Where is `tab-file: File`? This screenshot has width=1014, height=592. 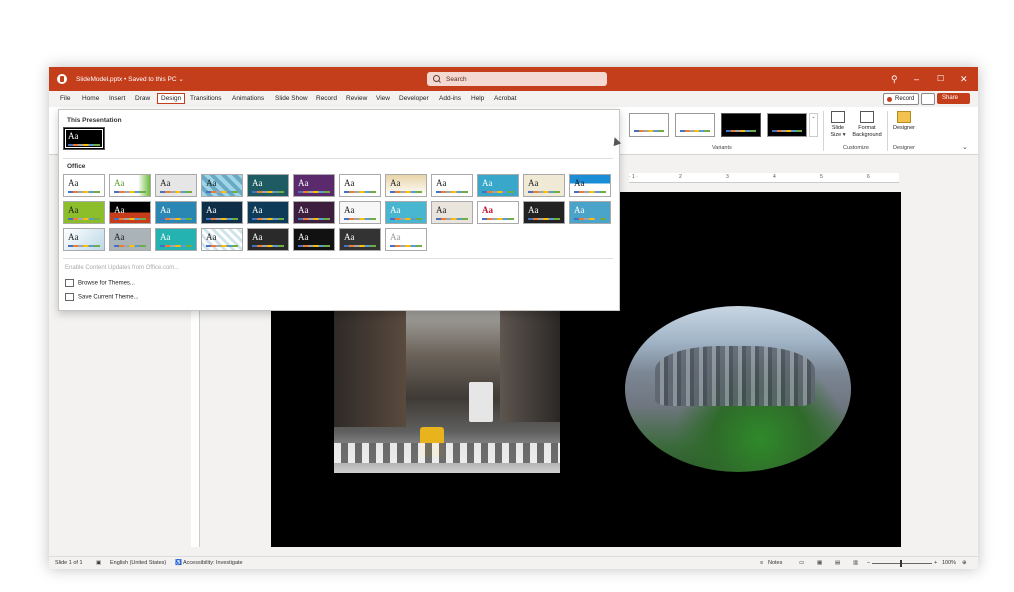 tab-file: File is located at coordinates (65, 98).